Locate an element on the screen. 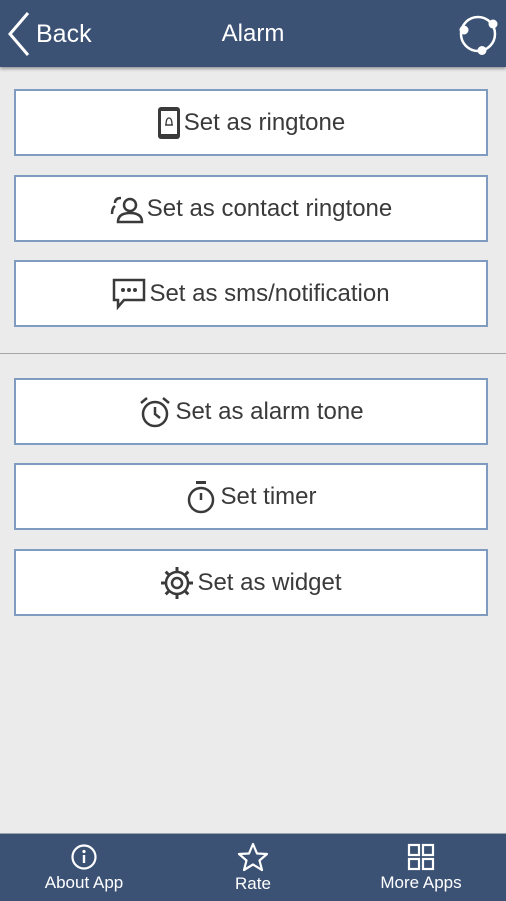 The width and height of the screenshot is (506, 901). about-app-label: About App is located at coordinates (84, 882).